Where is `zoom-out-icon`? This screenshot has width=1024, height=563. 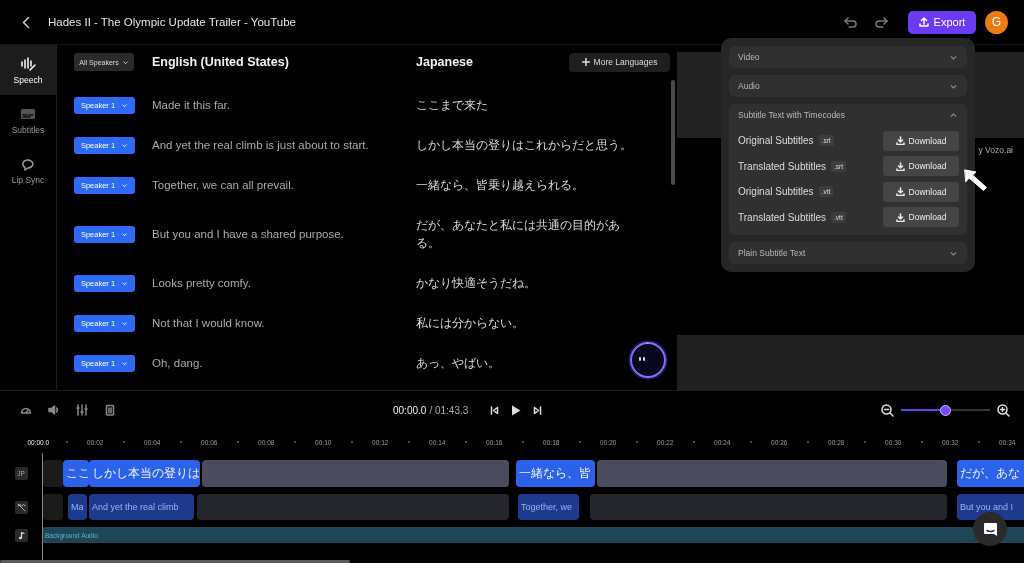 zoom-out-icon is located at coordinates (887, 410).